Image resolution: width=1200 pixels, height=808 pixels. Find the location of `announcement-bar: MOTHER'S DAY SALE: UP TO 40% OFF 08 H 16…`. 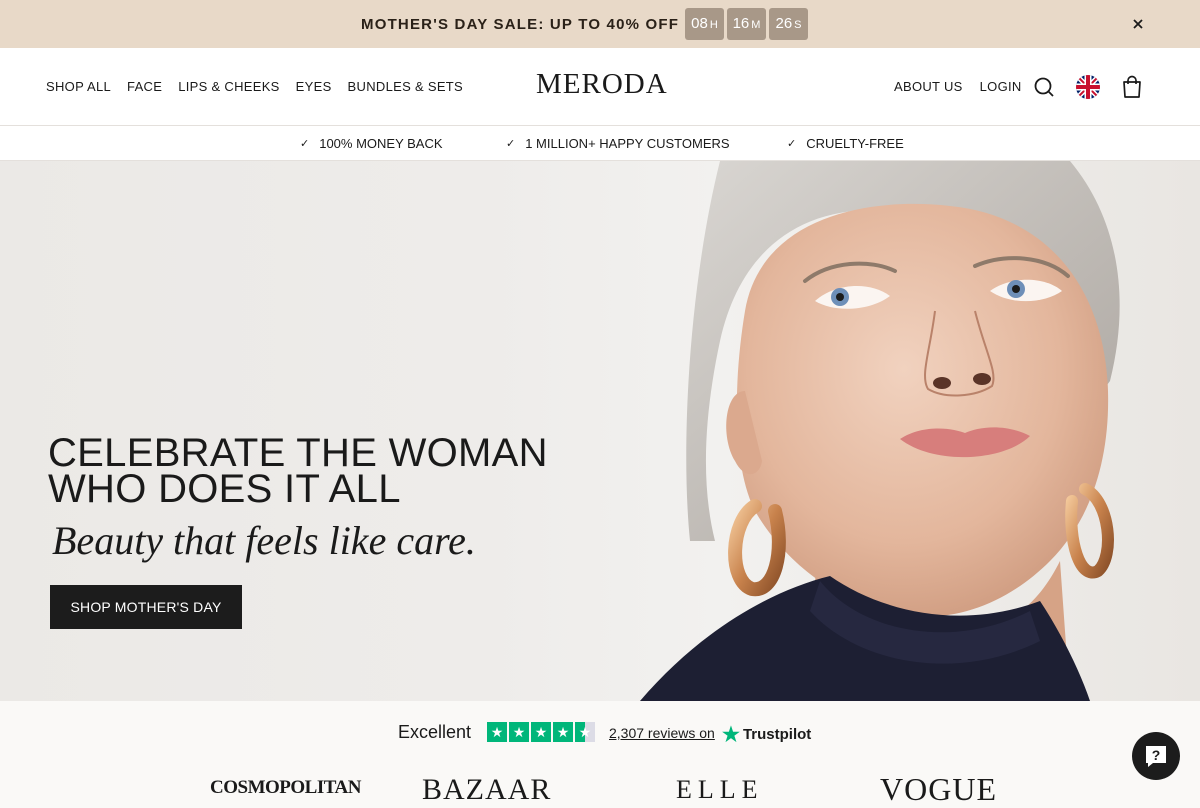

announcement-bar: MOTHER'S DAY SALE: UP TO 40% OFF 08 H 16… is located at coordinates (600, 24).